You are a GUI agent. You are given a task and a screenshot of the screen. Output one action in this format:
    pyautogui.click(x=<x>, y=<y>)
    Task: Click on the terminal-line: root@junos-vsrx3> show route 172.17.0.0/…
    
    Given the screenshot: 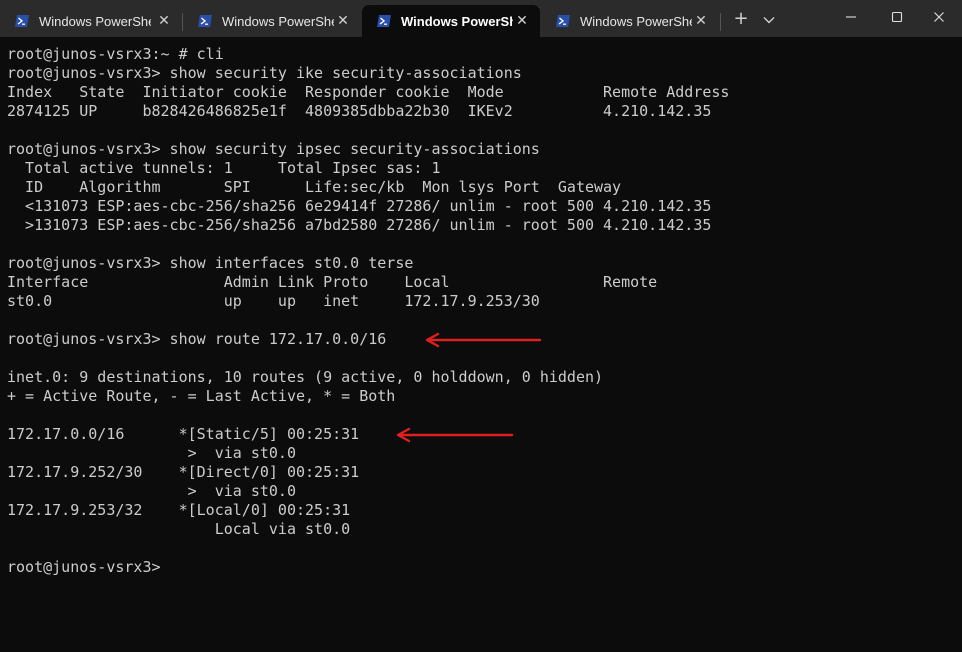 What is the action you would take?
    pyautogui.click(x=197, y=339)
    